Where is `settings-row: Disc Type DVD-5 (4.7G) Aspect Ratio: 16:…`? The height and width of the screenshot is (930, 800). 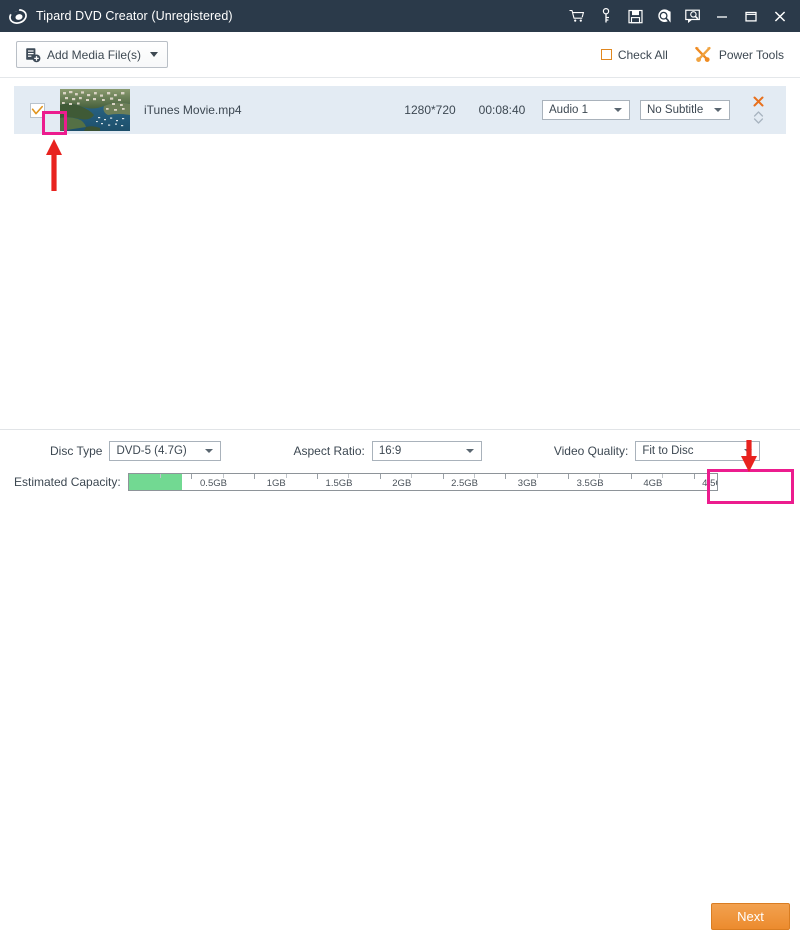
settings-row: Disc Type DVD-5 (4.7G) Aspect Ratio: 16:… is located at coordinates (400, 451).